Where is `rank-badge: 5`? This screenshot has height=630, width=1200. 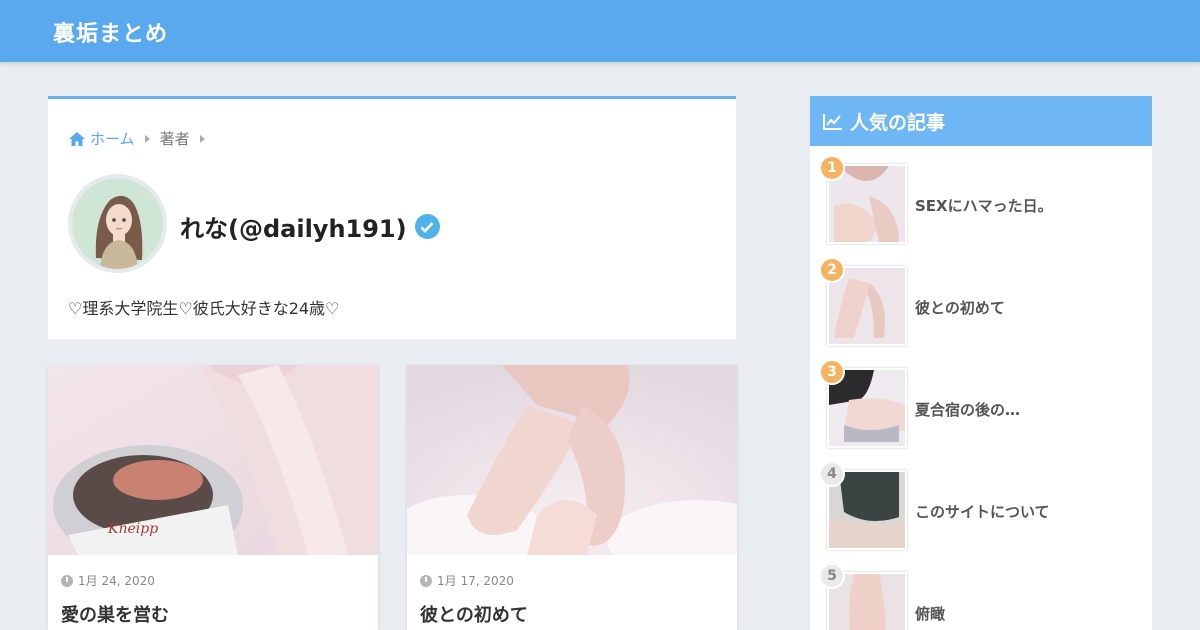
rank-badge: 5 is located at coordinates (832, 576).